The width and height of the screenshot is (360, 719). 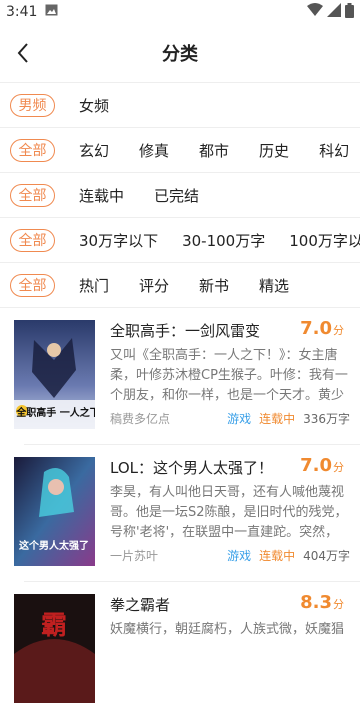 I want to click on filter-category-option: 科幻, so click(x=334, y=150).